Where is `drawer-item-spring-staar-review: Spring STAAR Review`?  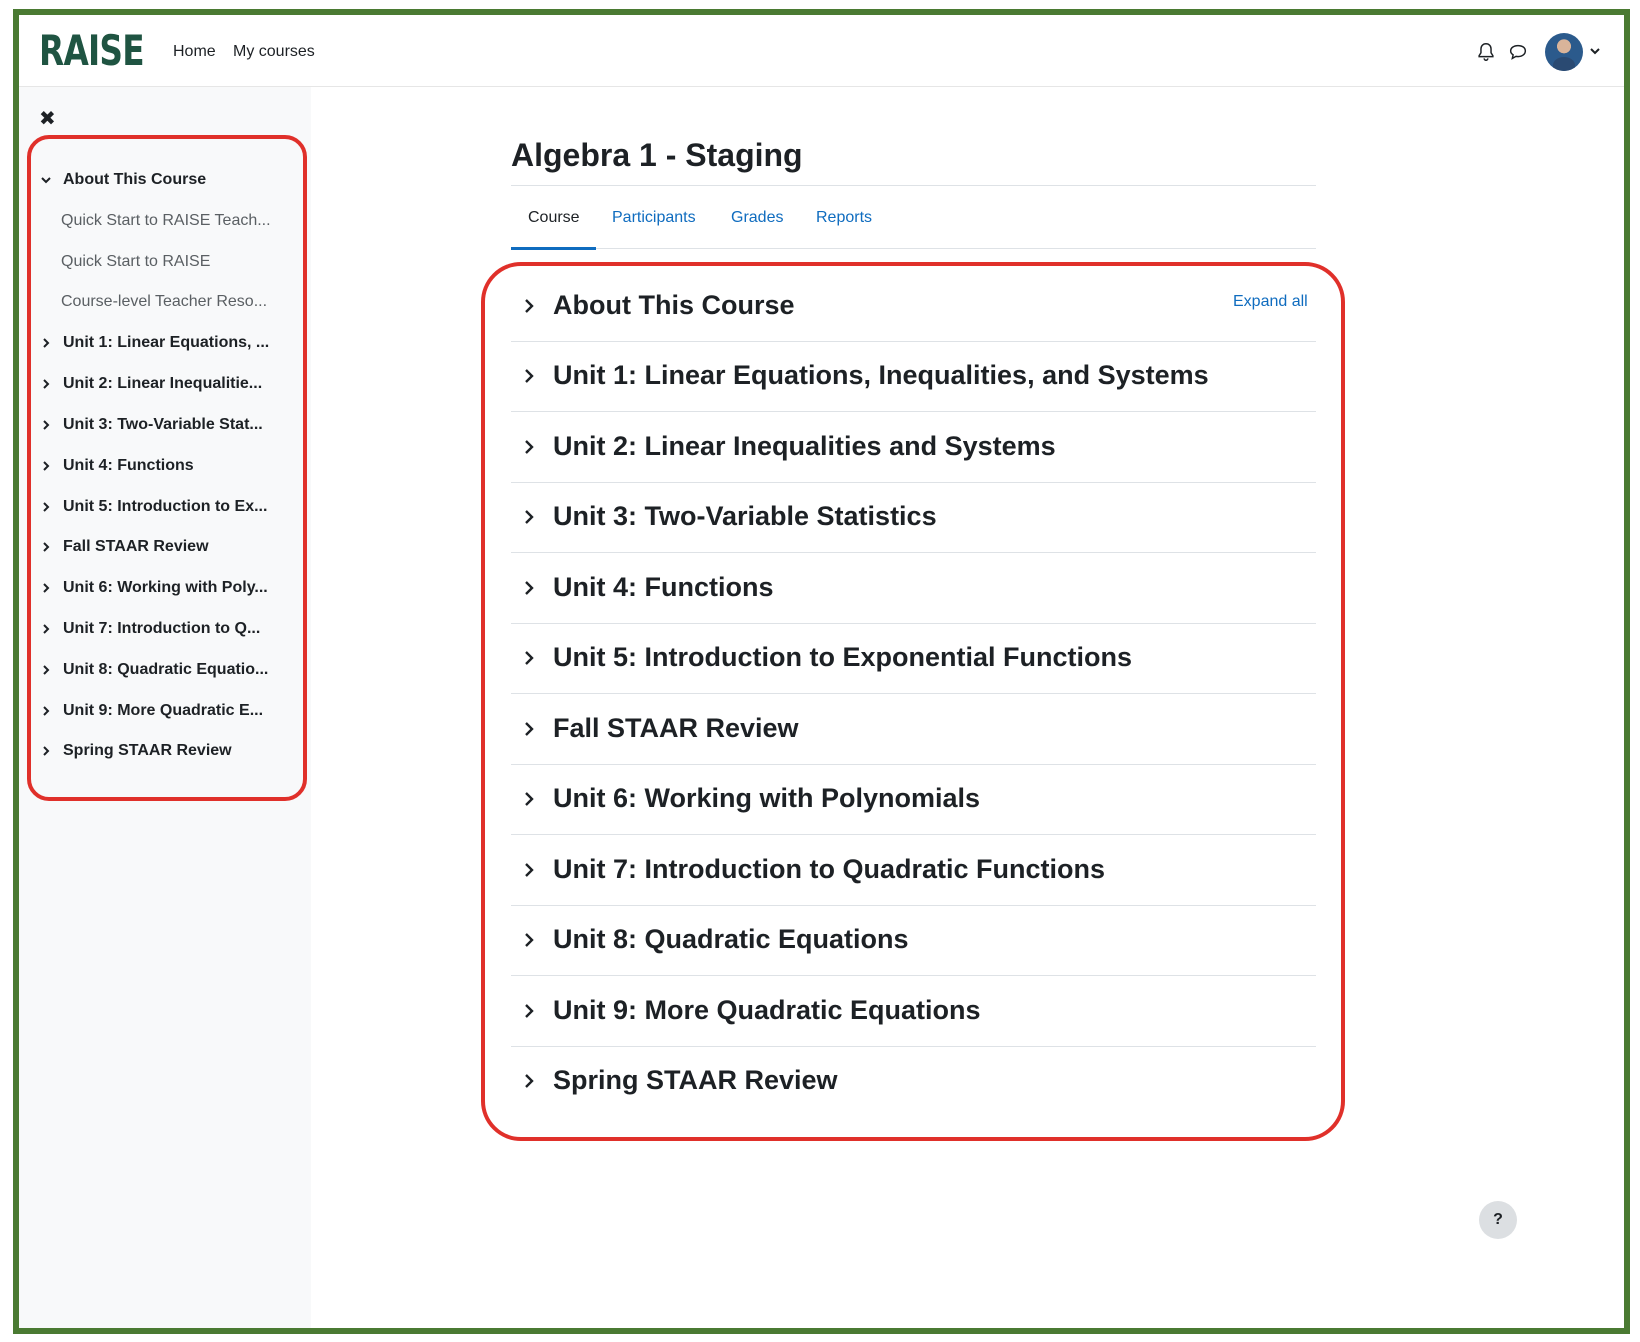
drawer-item-spring-staar-review: Spring STAAR Review is located at coordinates (164, 751).